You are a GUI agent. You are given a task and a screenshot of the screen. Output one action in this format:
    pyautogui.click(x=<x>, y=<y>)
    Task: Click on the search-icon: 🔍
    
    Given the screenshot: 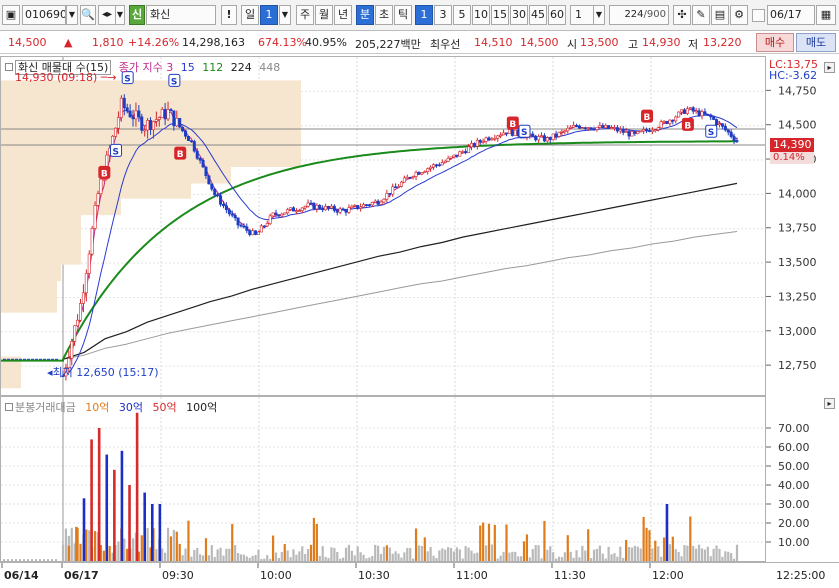 What is the action you would take?
    pyautogui.click(x=88, y=15)
    